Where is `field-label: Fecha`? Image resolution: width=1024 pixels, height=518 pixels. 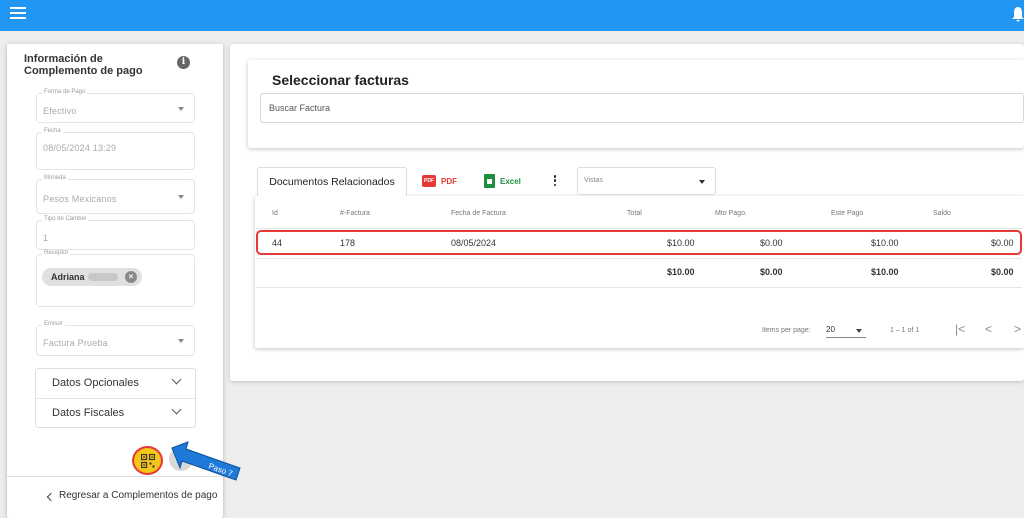
field-label: Fecha is located at coordinates (52, 131).